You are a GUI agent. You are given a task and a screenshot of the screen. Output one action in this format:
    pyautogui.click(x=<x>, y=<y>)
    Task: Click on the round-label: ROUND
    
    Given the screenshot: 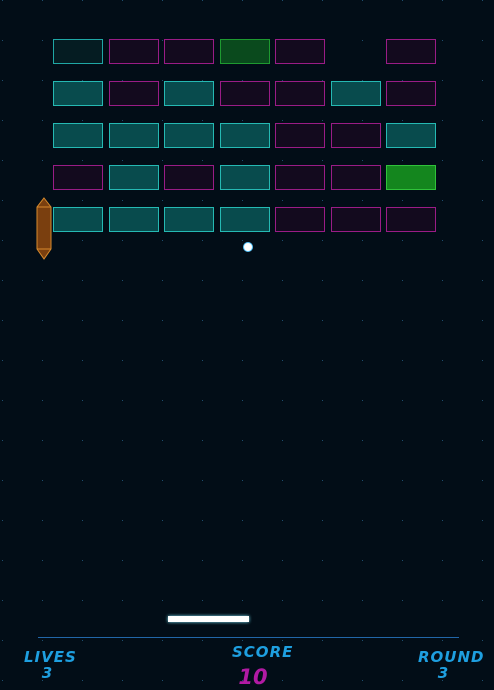 What is the action you would take?
    pyautogui.click(x=451, y=657)
    